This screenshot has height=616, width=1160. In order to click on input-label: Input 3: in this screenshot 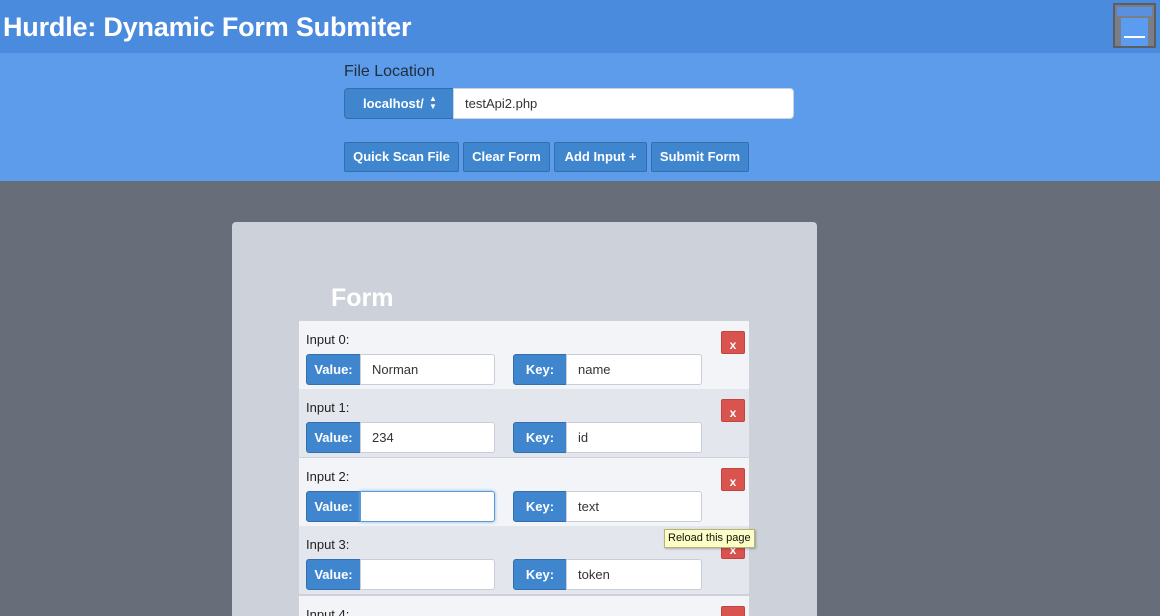, I will do `click(328, 544)`.